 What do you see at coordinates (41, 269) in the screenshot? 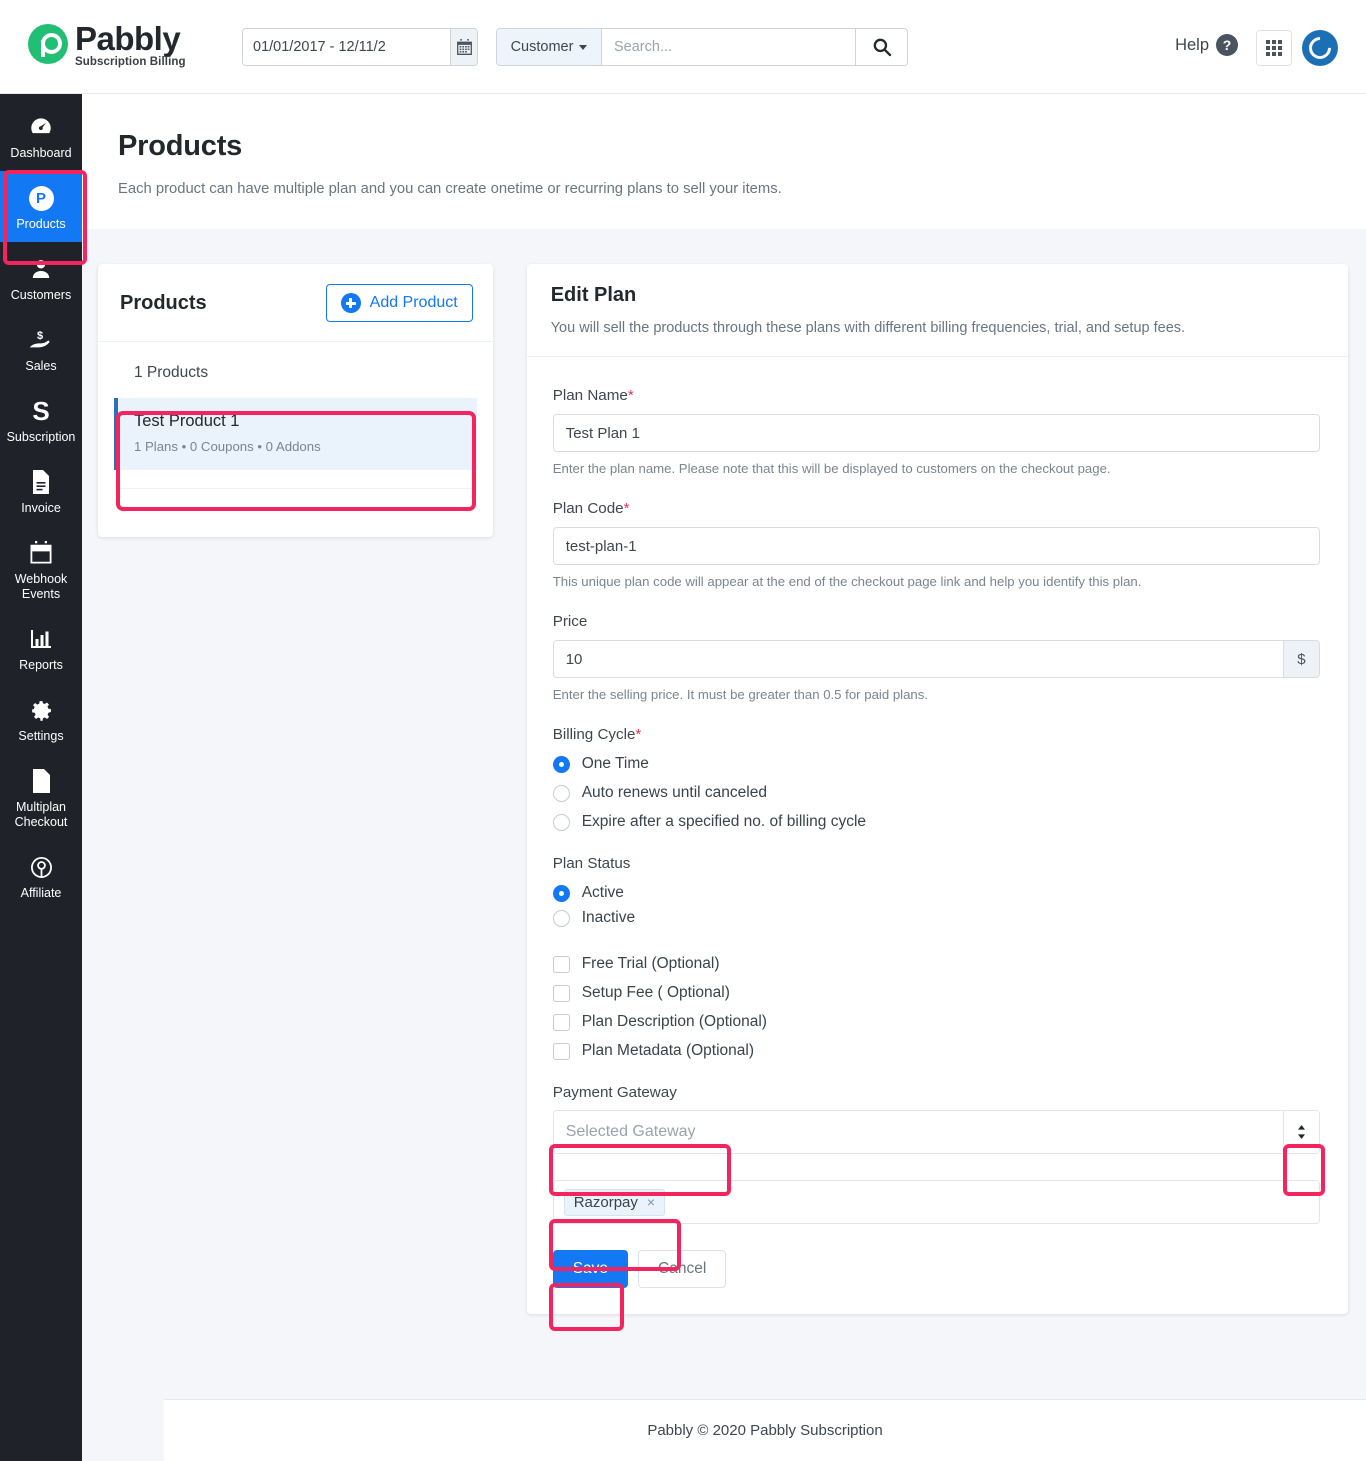
I see `user-icon` at bounding box center [41, 269].